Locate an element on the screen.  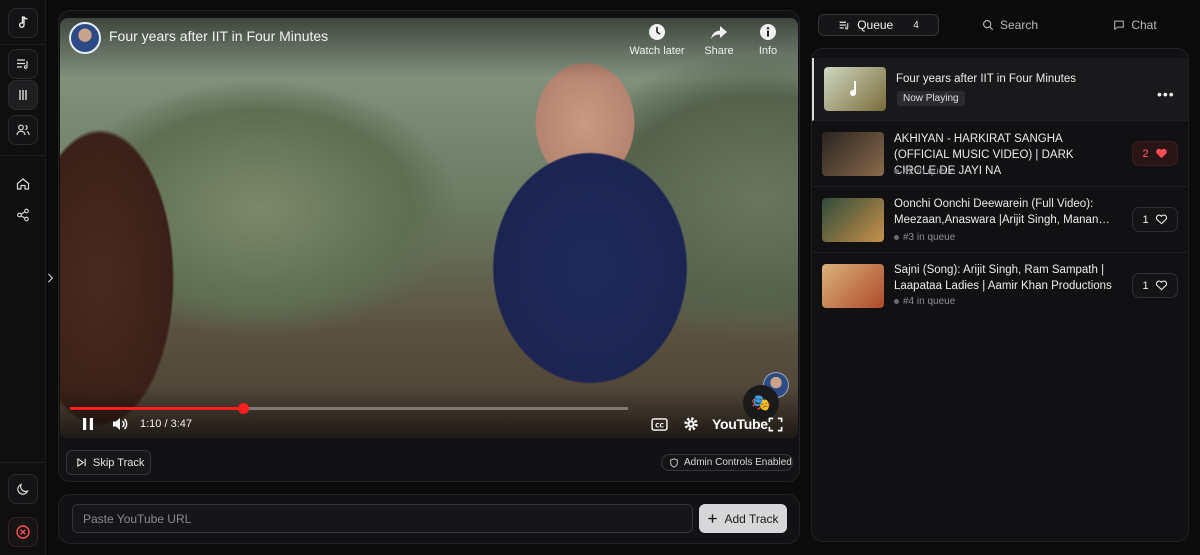
info-button: Info is located at coordinates (768, 39).